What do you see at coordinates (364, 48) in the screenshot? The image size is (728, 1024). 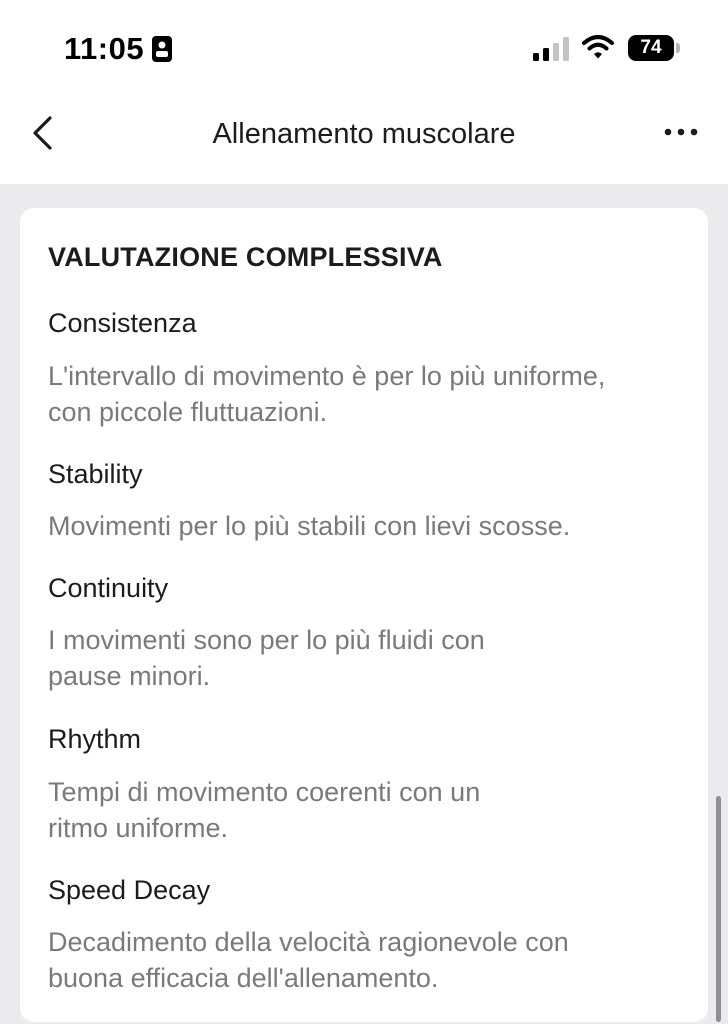 I see `status-bar: 11:05 74` at bounding box center [364, 48].